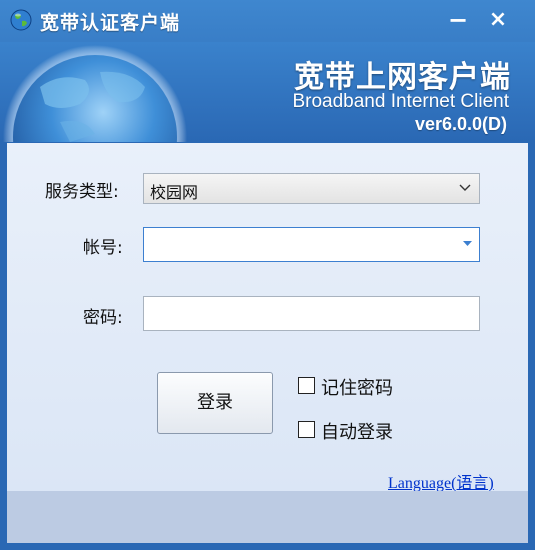 Image resolution: width=535 pixels, height=550 pixels. Describe the element at coordinates (357, 387) in the screenshot. I see `remember-password-label: 记住密码` at that location.